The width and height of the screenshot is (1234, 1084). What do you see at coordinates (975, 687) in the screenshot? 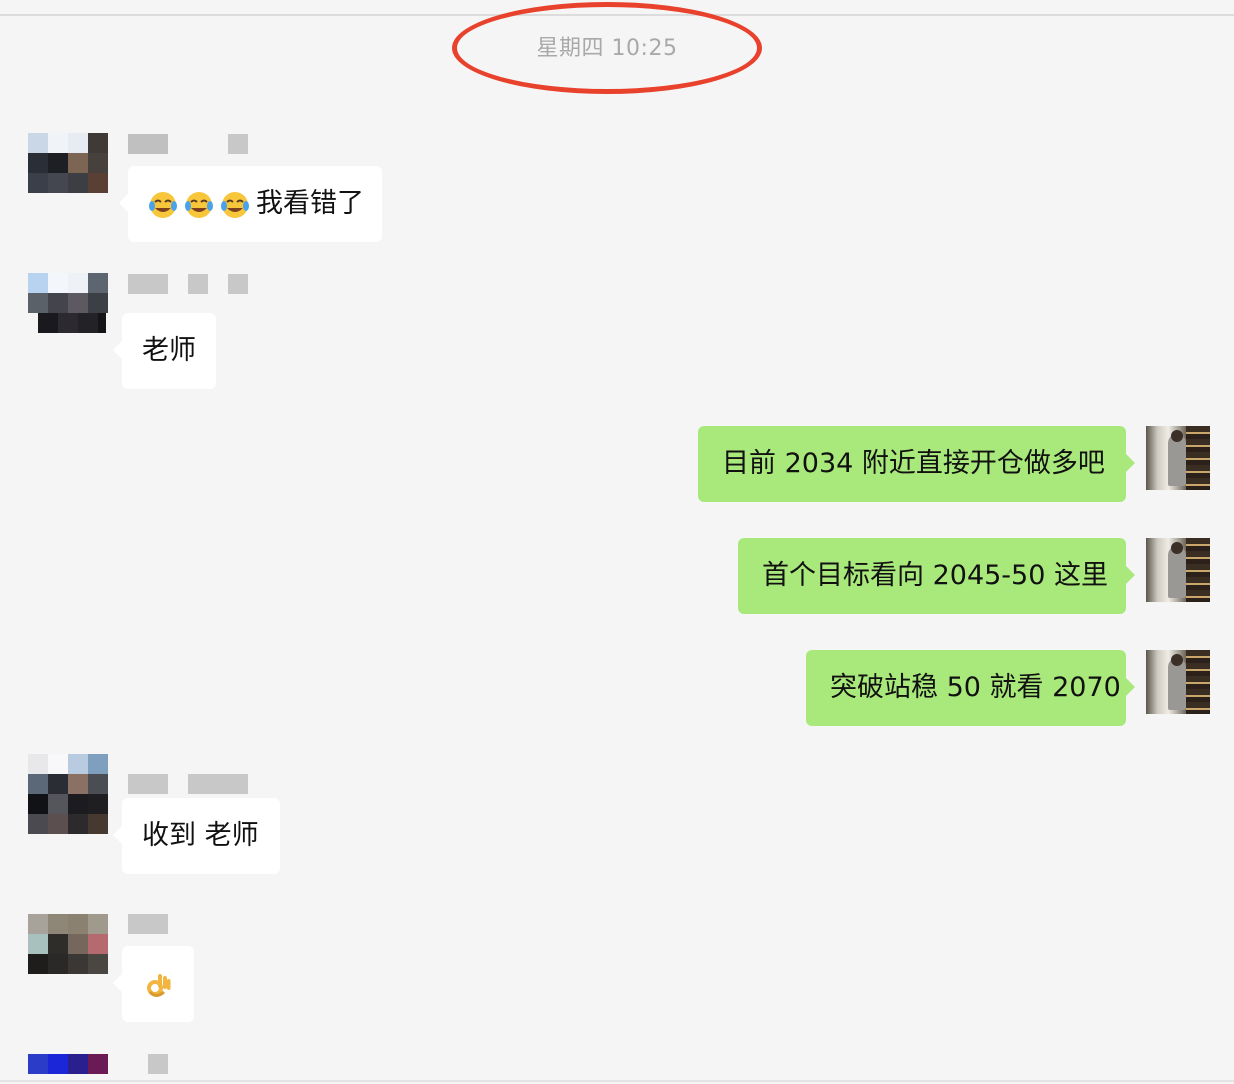
I see `message-text: 突破站稳 50 就看 2070` at bounding box center [975, 687].